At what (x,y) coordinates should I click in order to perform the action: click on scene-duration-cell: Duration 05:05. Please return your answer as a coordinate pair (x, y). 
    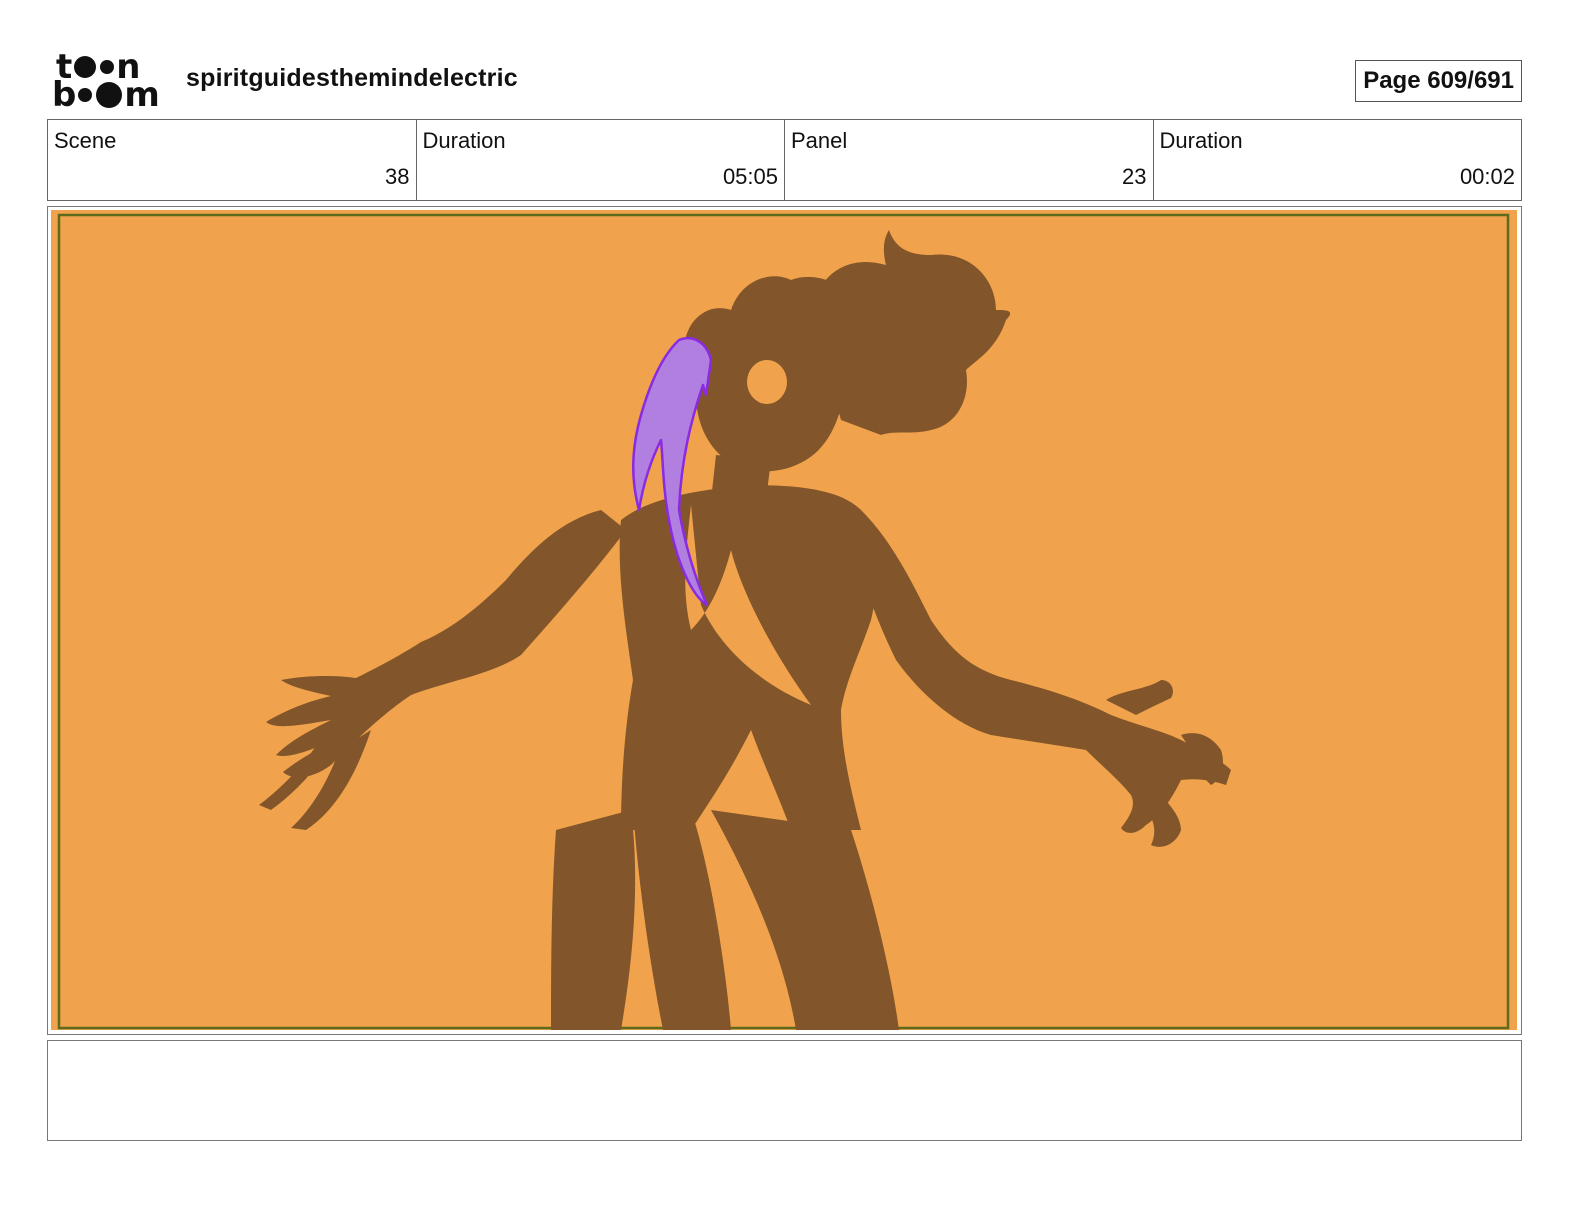
    Looking at the image, I should click on (601, 160).